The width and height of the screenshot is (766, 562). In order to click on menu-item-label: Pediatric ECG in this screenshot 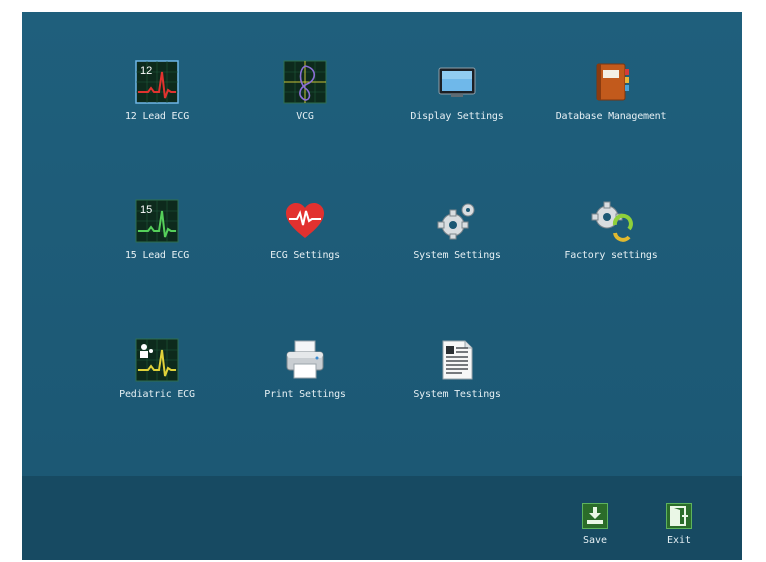, I will do `click(157, 394)`.